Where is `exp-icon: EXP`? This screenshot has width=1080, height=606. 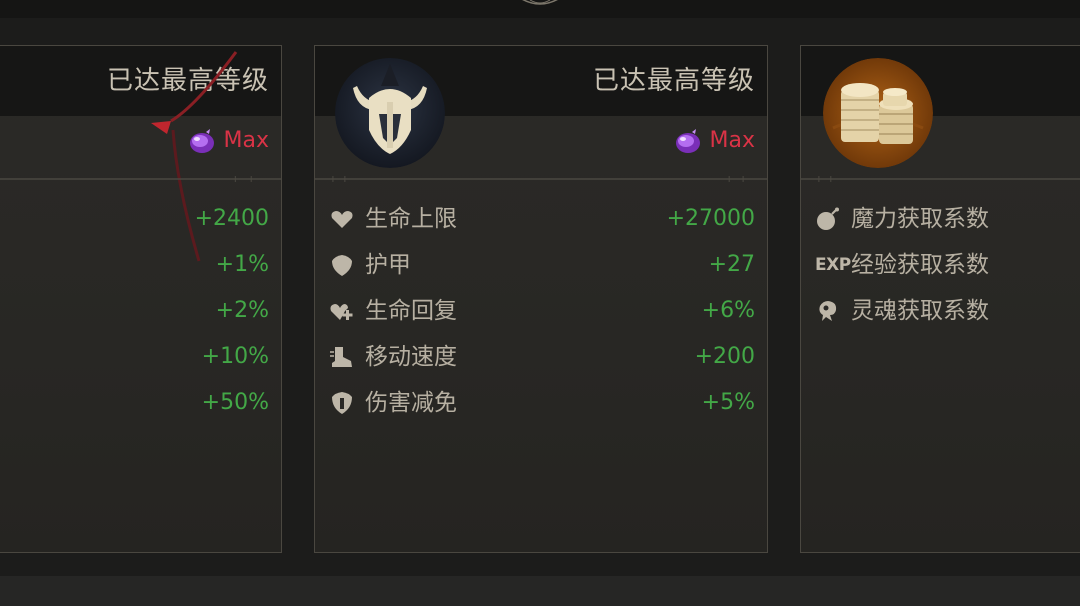 exp-icon: EXP is located at coordinates (833, 265).